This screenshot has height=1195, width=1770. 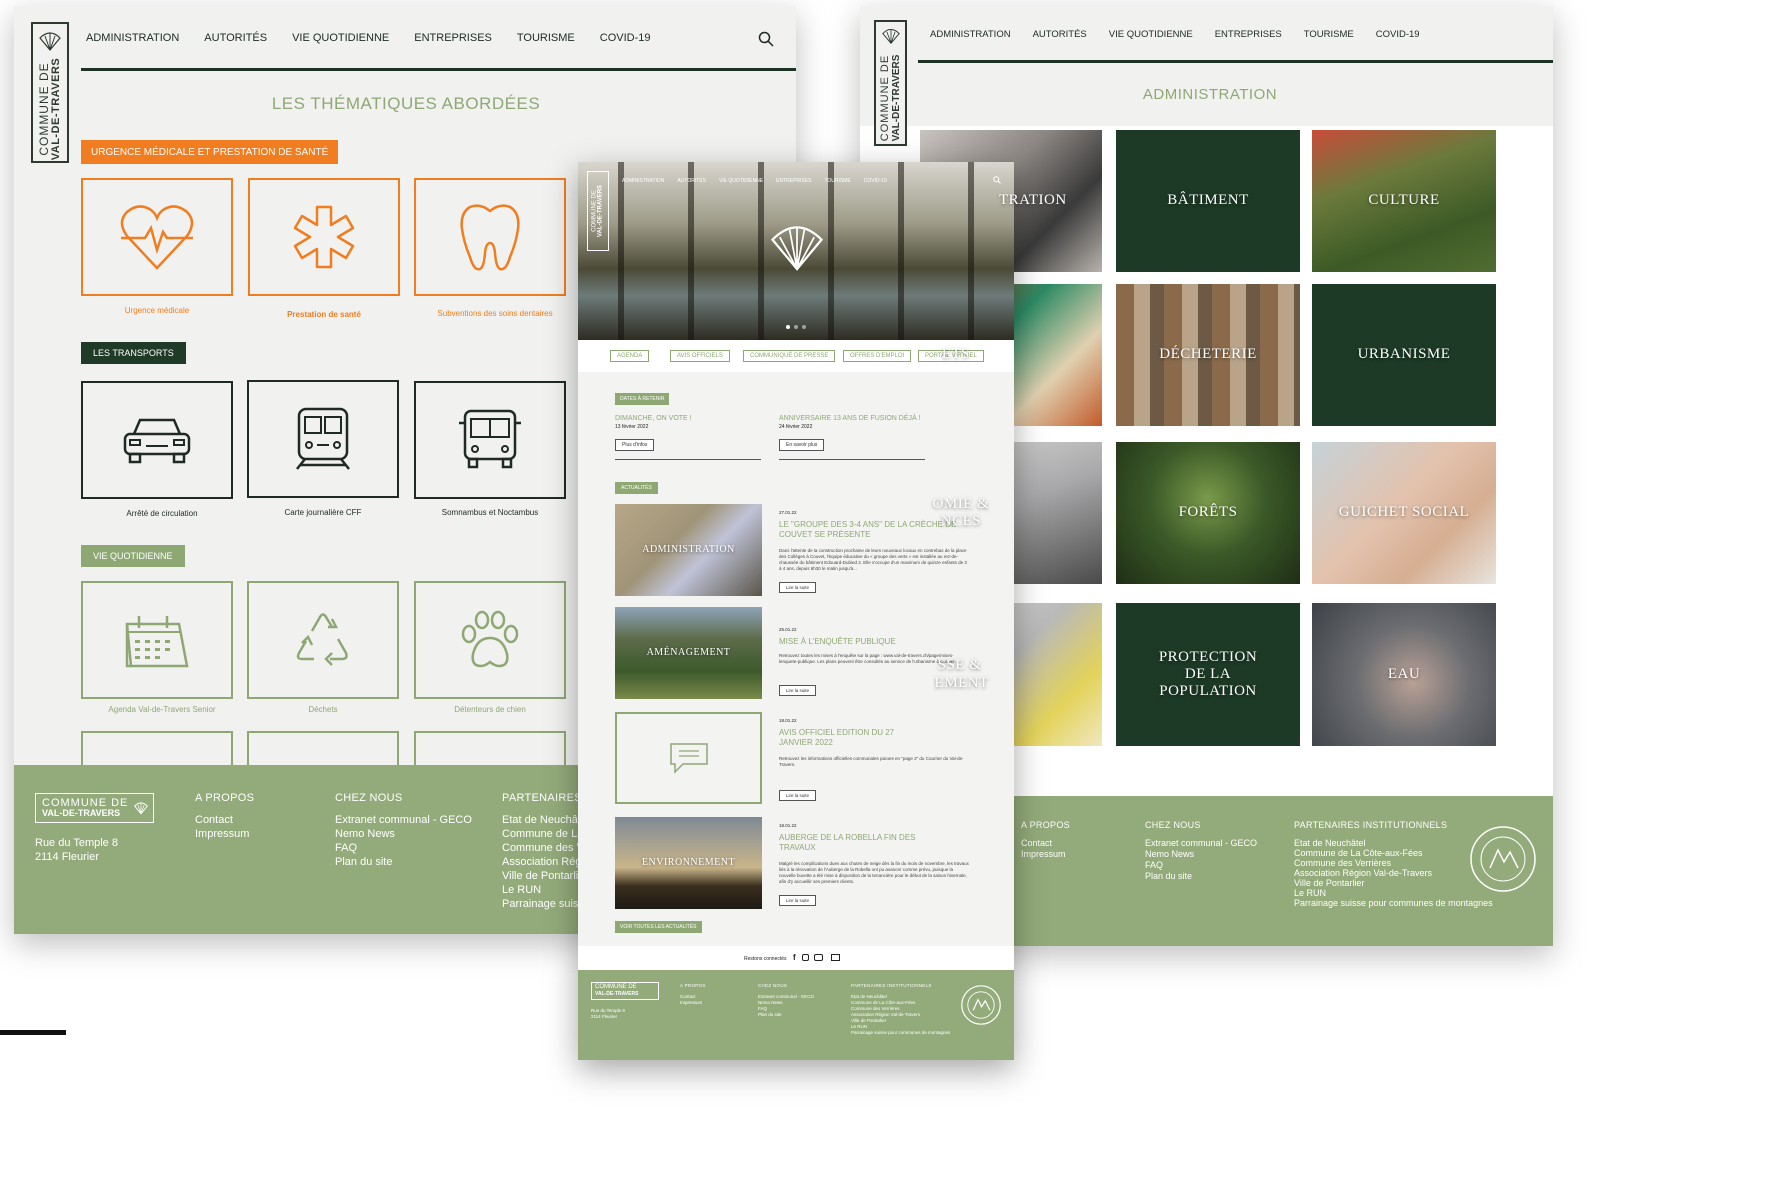 What do you see at coordinates (490, 640) in the screenshot?
I see `tile-chien` at bounding box center [490, 640].